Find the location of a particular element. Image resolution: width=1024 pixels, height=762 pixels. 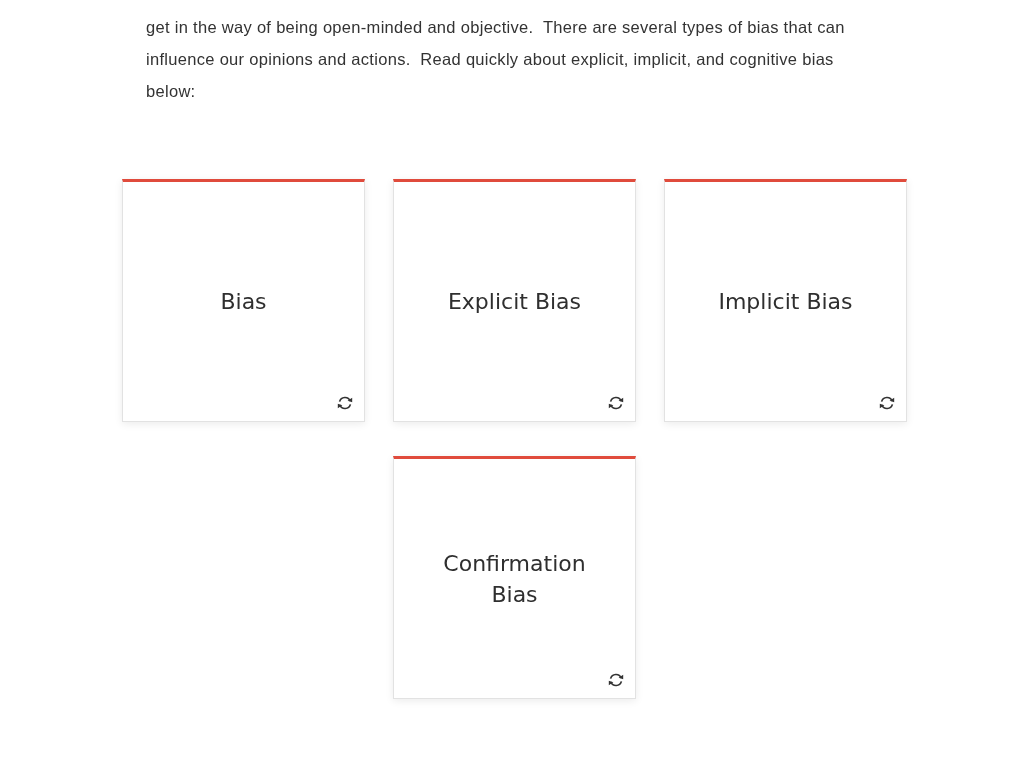

flip-card: Explicit Bias is located at coordinates (514, 300).